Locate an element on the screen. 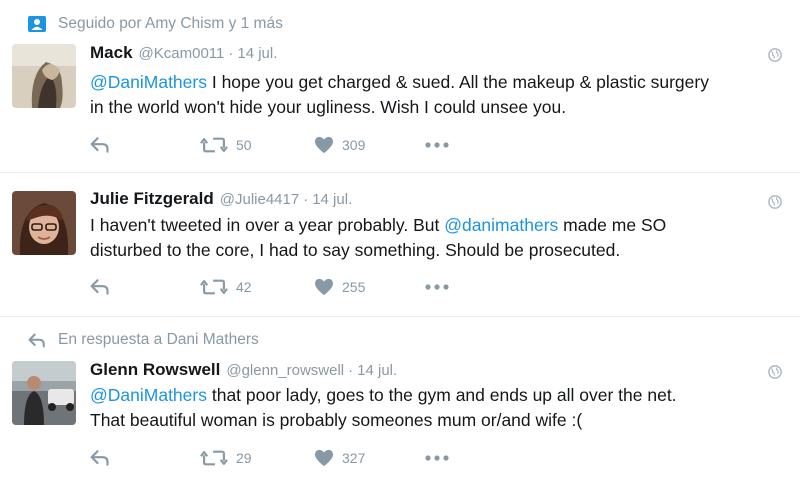 The width and height of the screenshot is (800, 485). context-text: Seguido por Amy Chism y 1 más is located at coordinates (170, 24).